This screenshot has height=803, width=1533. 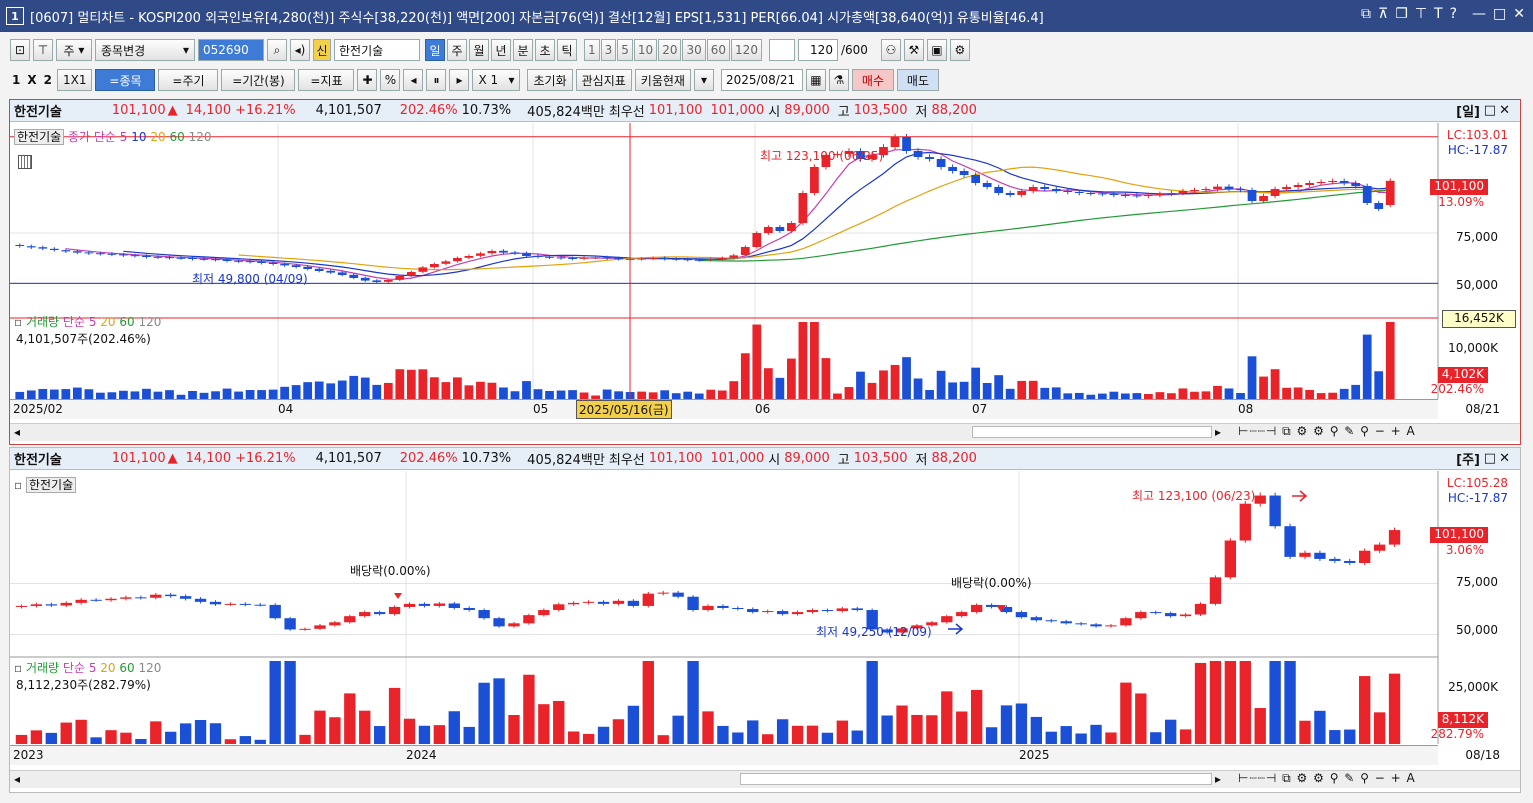 I want to click on period-tab-5: 초, so click(x=545, y=50).